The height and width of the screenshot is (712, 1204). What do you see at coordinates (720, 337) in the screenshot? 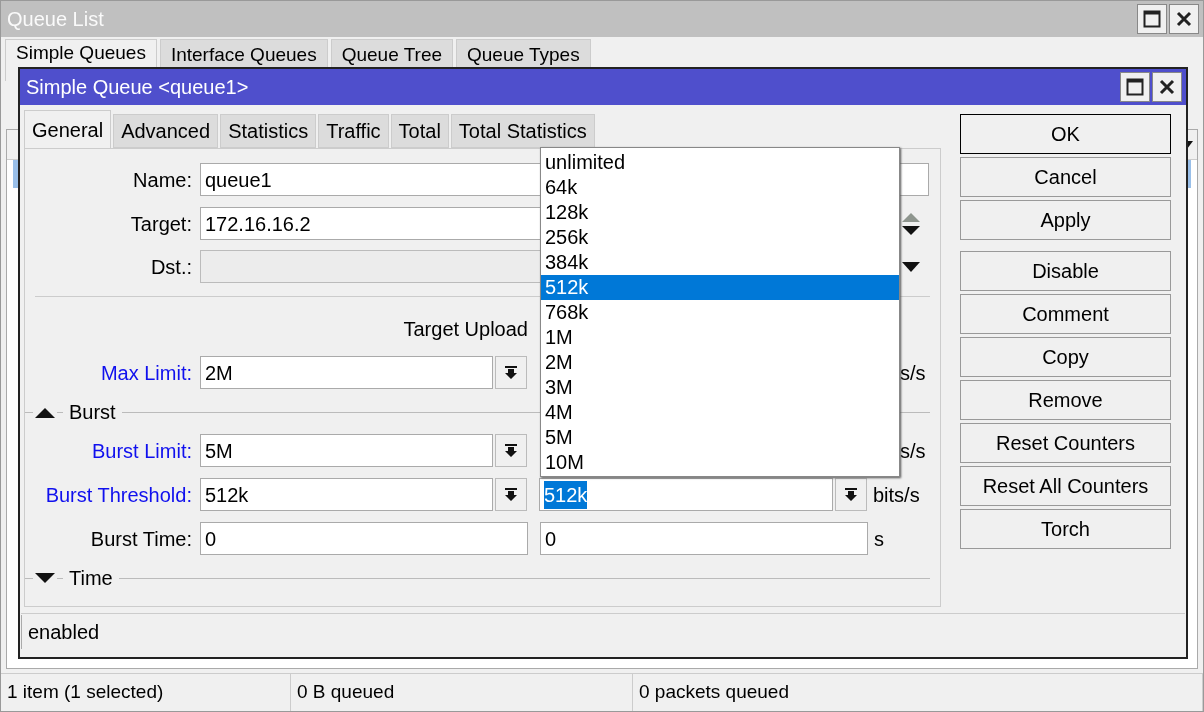
I see `dropdown-option: 1M` at bounding box center [720, 337].